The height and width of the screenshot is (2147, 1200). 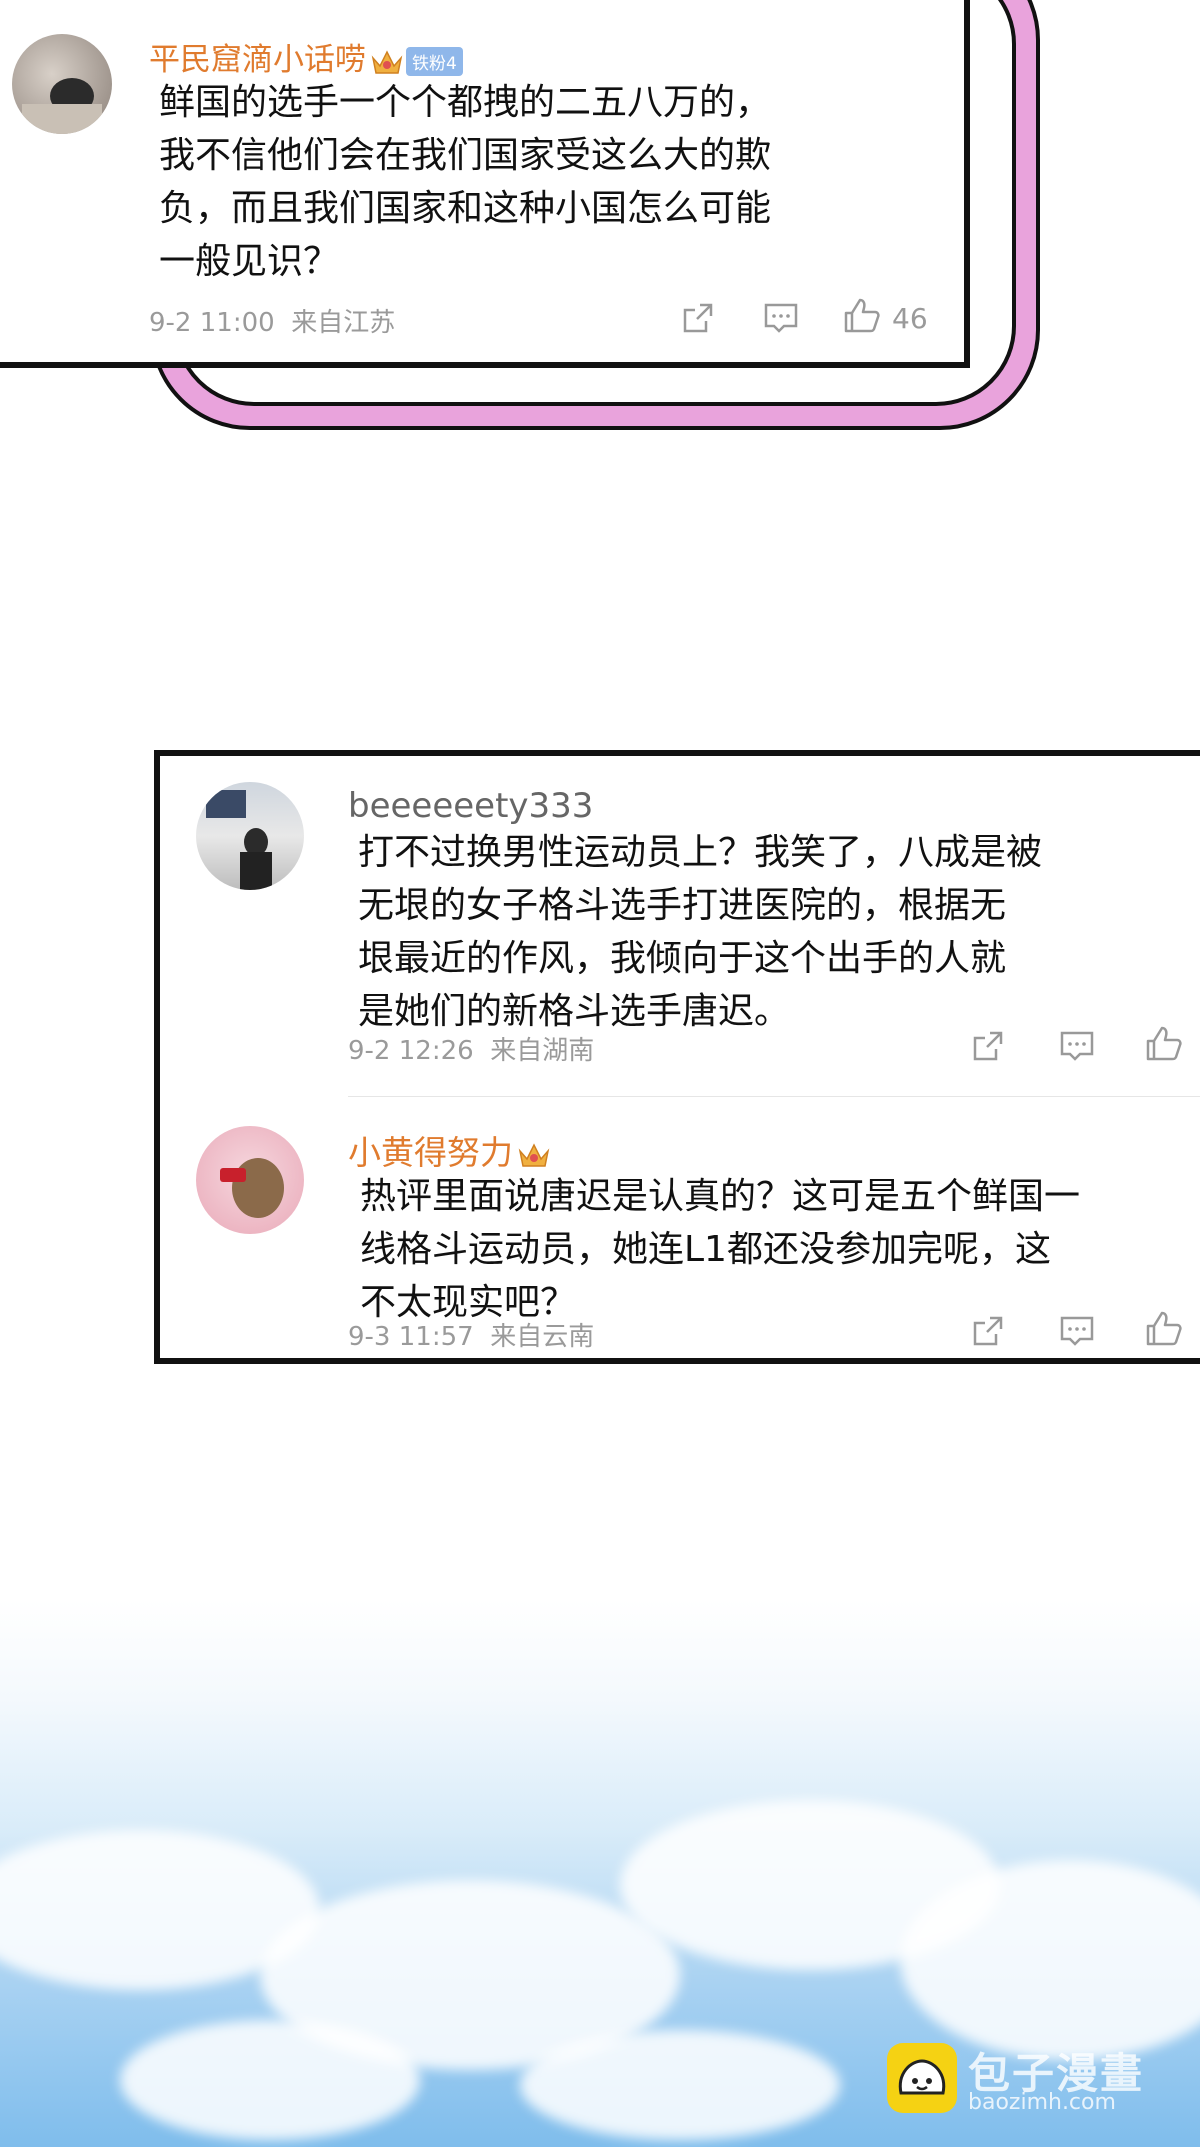 I want to click on comment-meta: 9-3 11:57 来自云南, so click(x=471, y=1334).